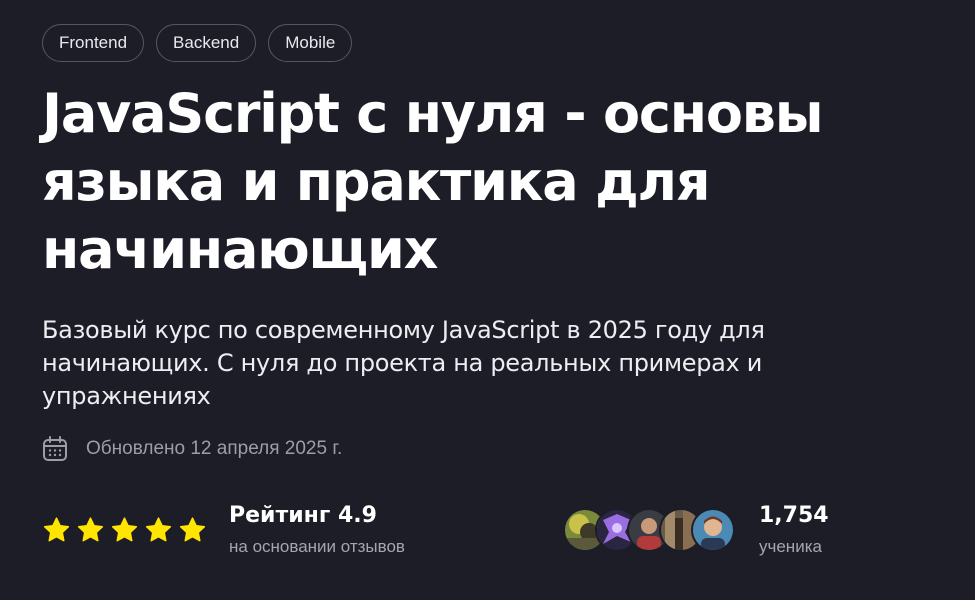 The image size is (975, 600). What do you see at coordinates (317, 530) in the screenshot?
I see `rating-text: Рейтинг 4.9 на основании отзывов` at bounding box center [317, 530].